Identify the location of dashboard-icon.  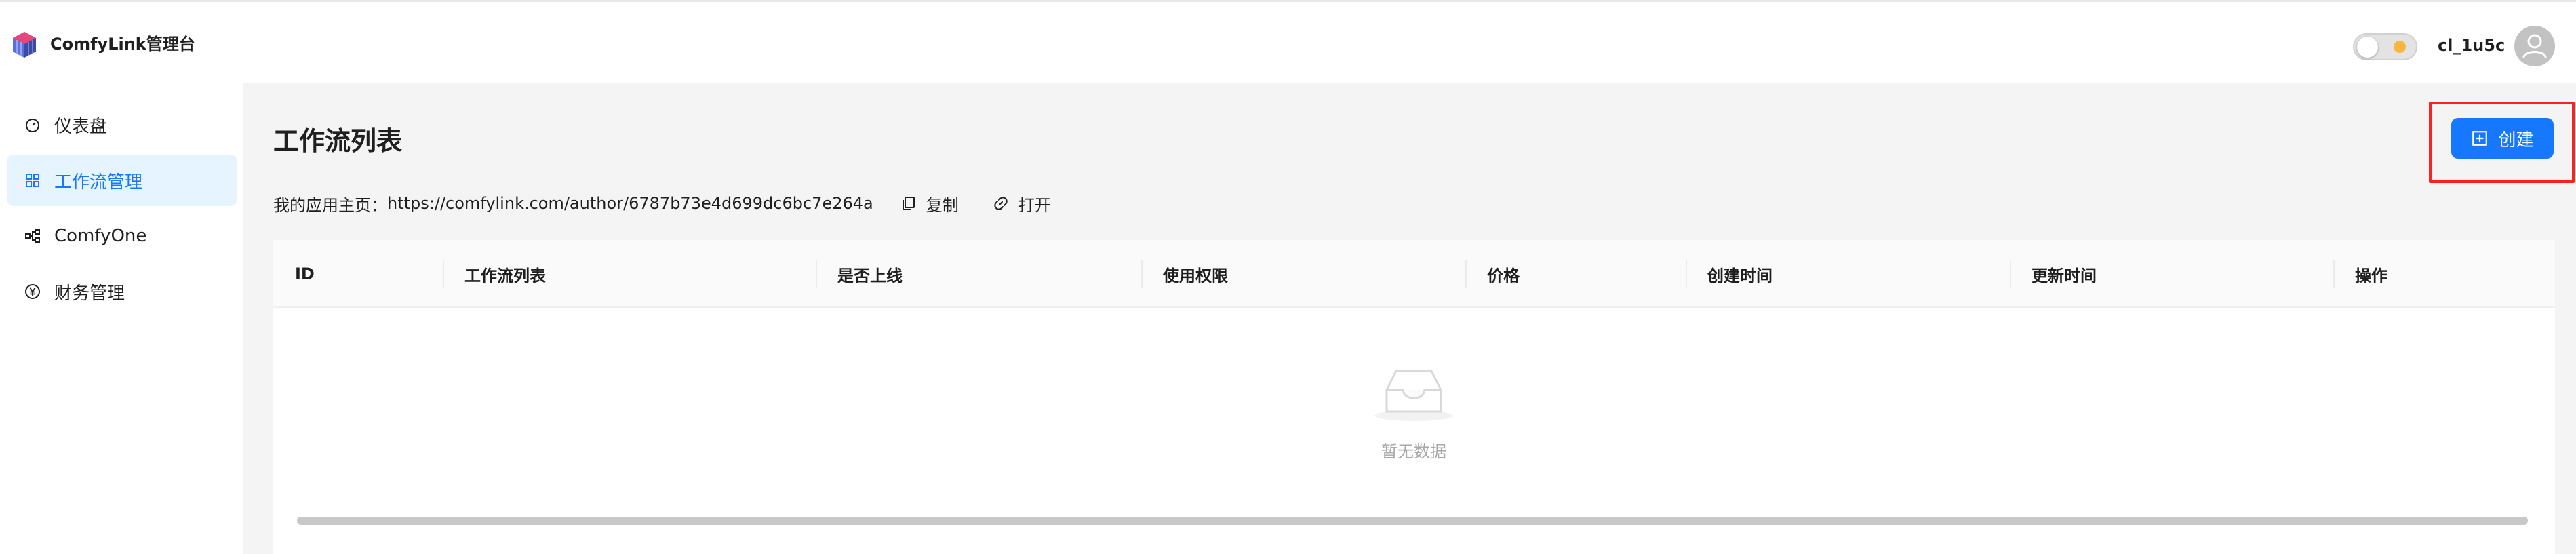
(32, 125).